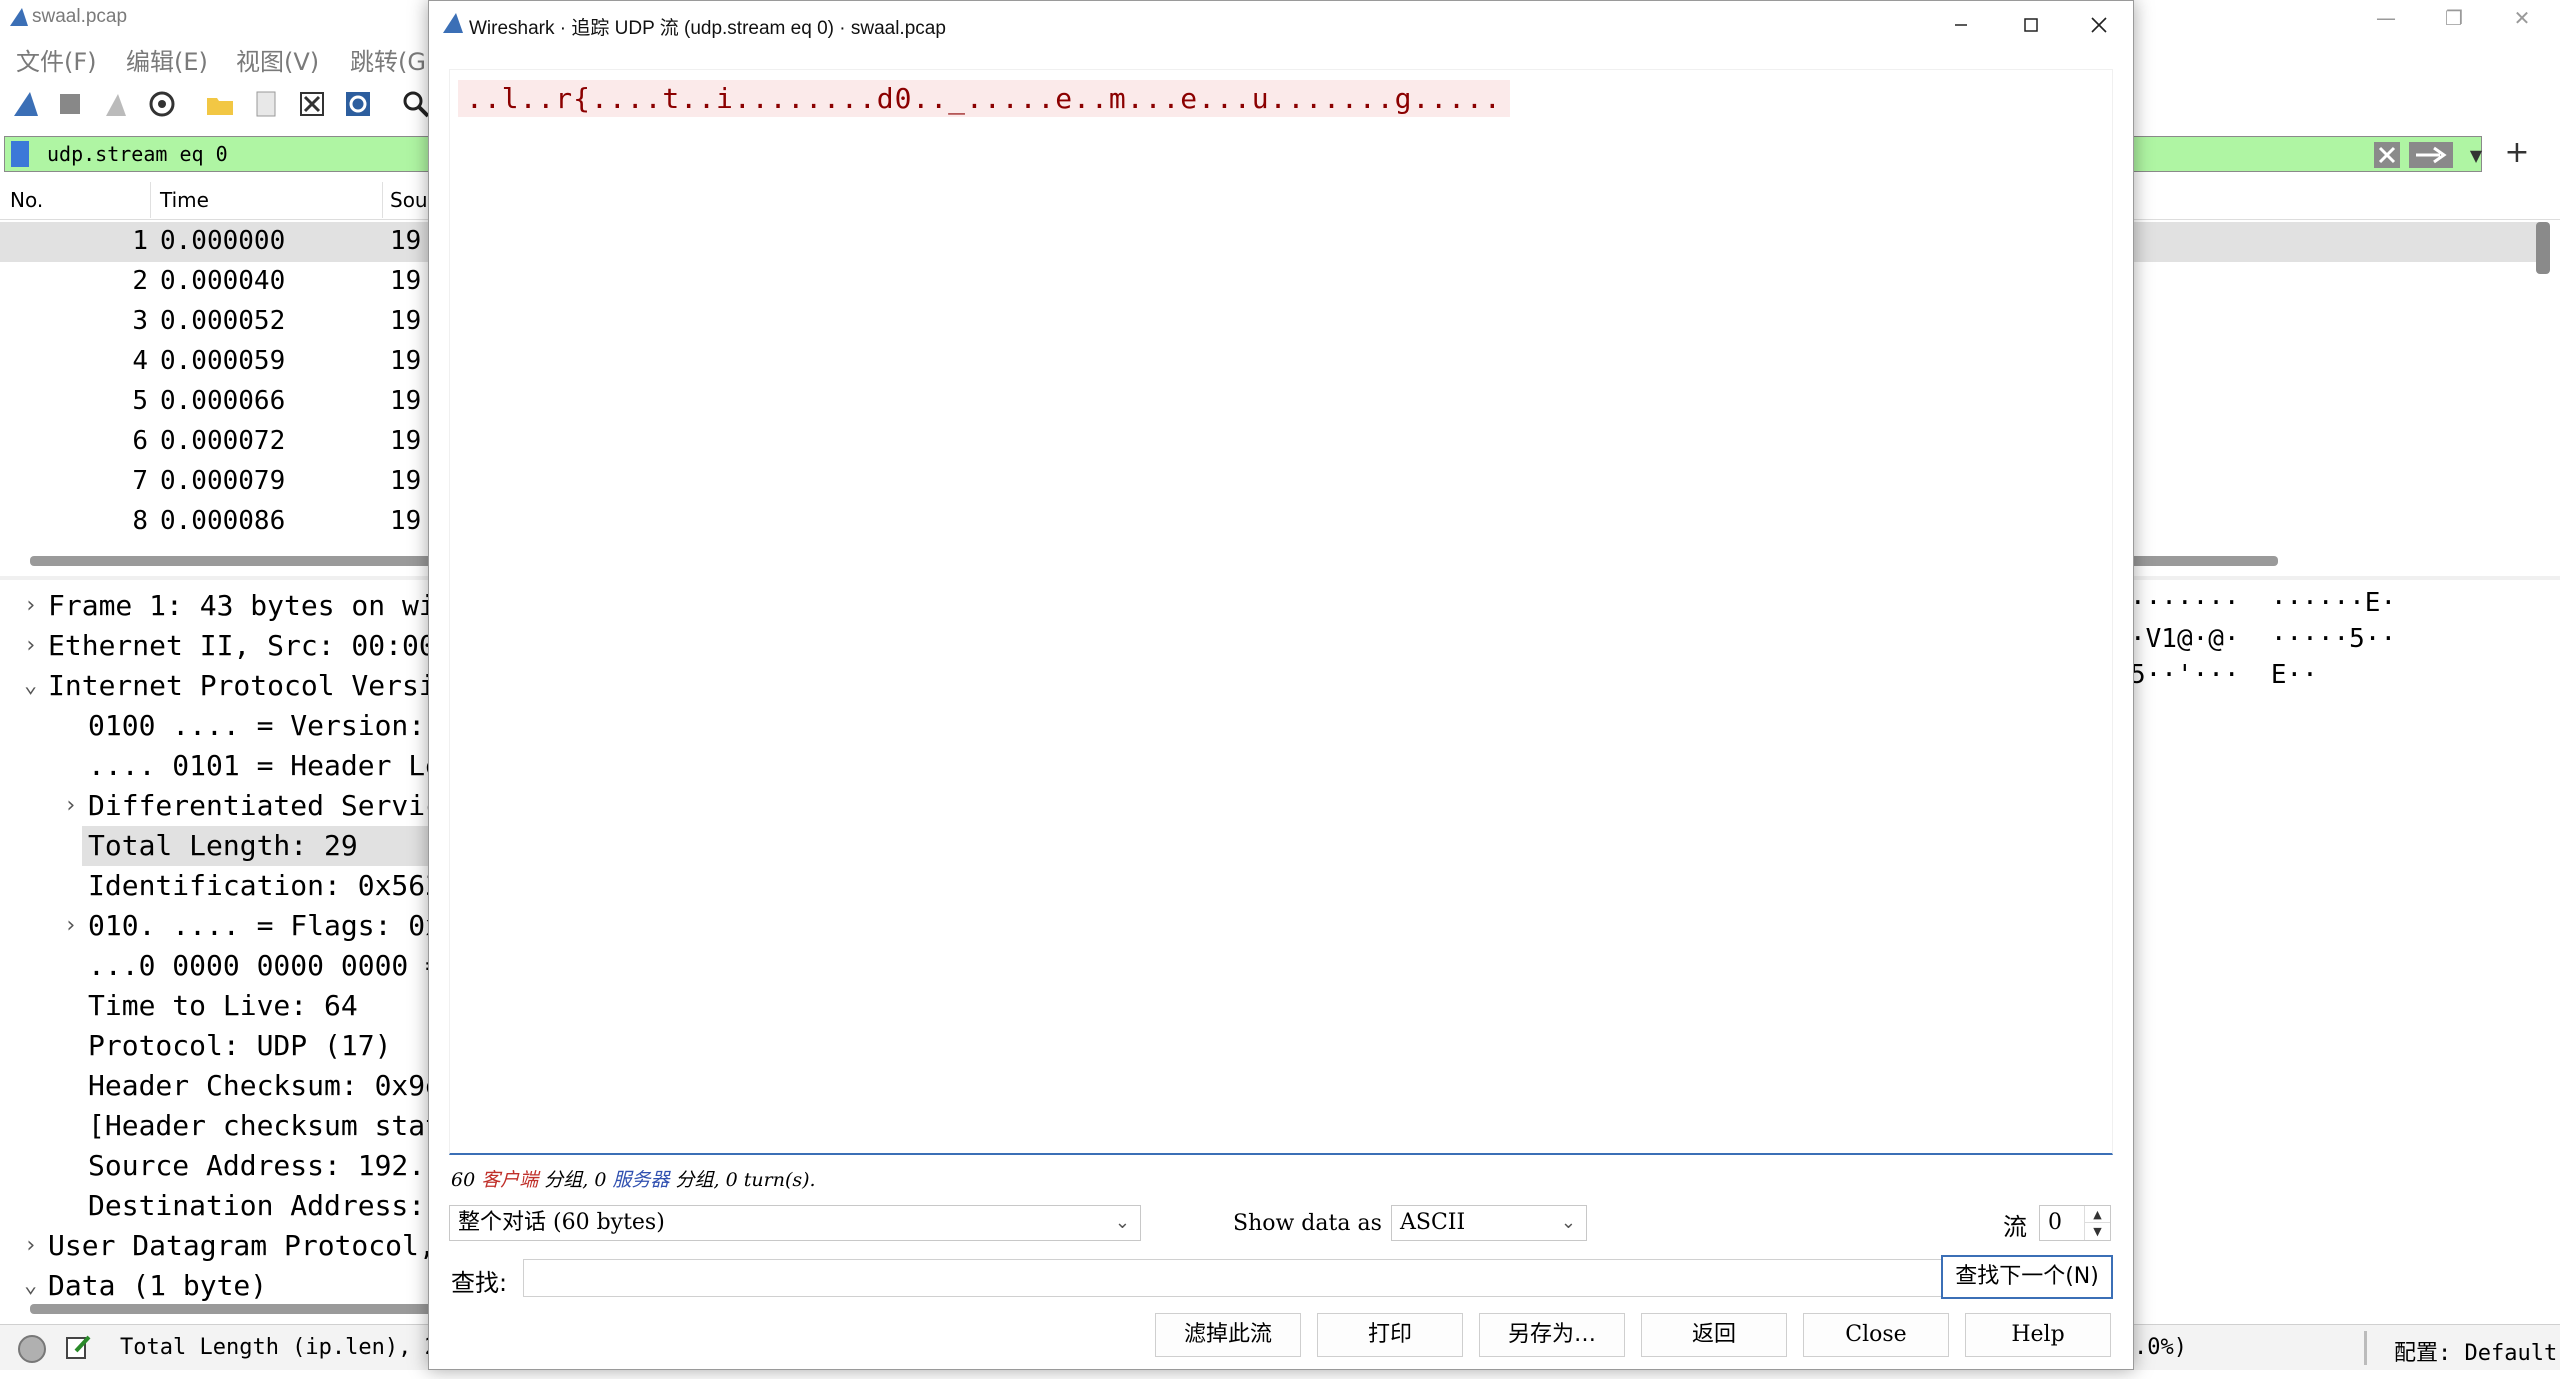 Image resolution: width=2560 pixels, height=1379 pixels. What do you see at coordinates (1228, 1335) in the screenshot?
I see `filter-out-stream-button: 滤掉此流` at bounding box center [1228, 1335].